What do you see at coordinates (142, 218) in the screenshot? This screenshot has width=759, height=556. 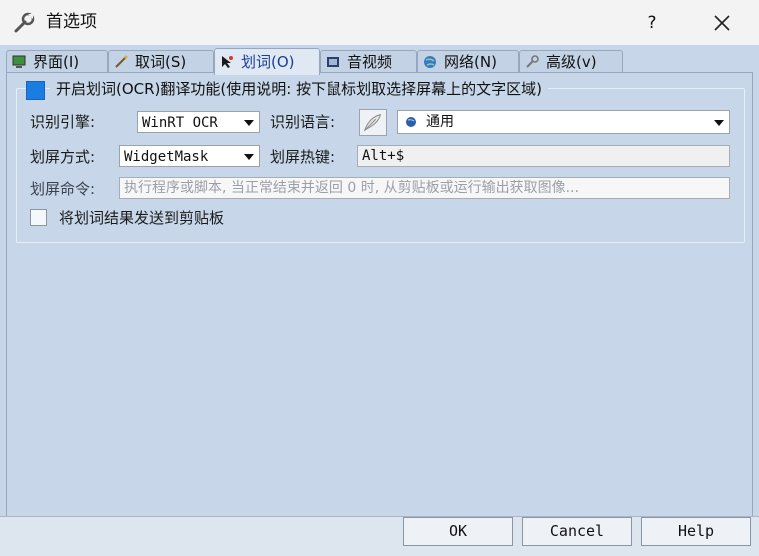 I see `copy-to-clipboard-label: 将划词结果发送到剪贴板` at bounding box center [142, 218].